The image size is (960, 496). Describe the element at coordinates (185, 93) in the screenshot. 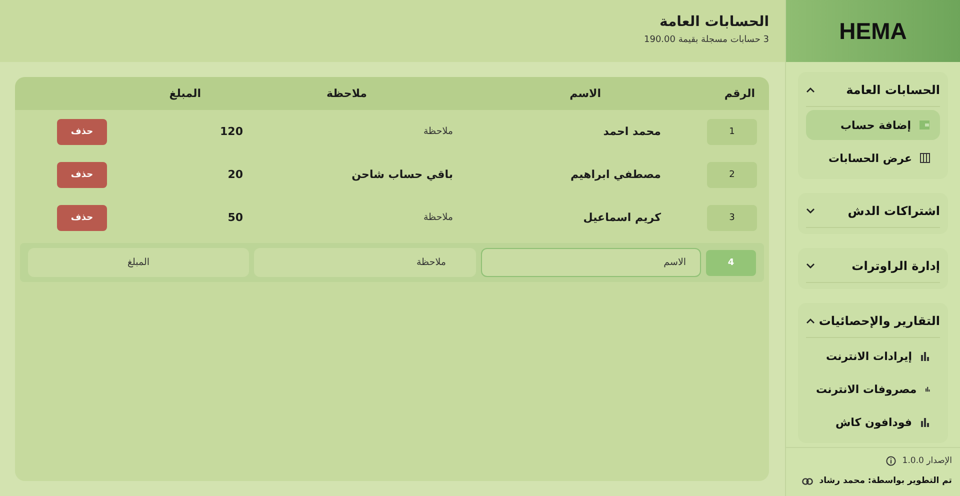

I see `column-header: المبلغ` at that location.